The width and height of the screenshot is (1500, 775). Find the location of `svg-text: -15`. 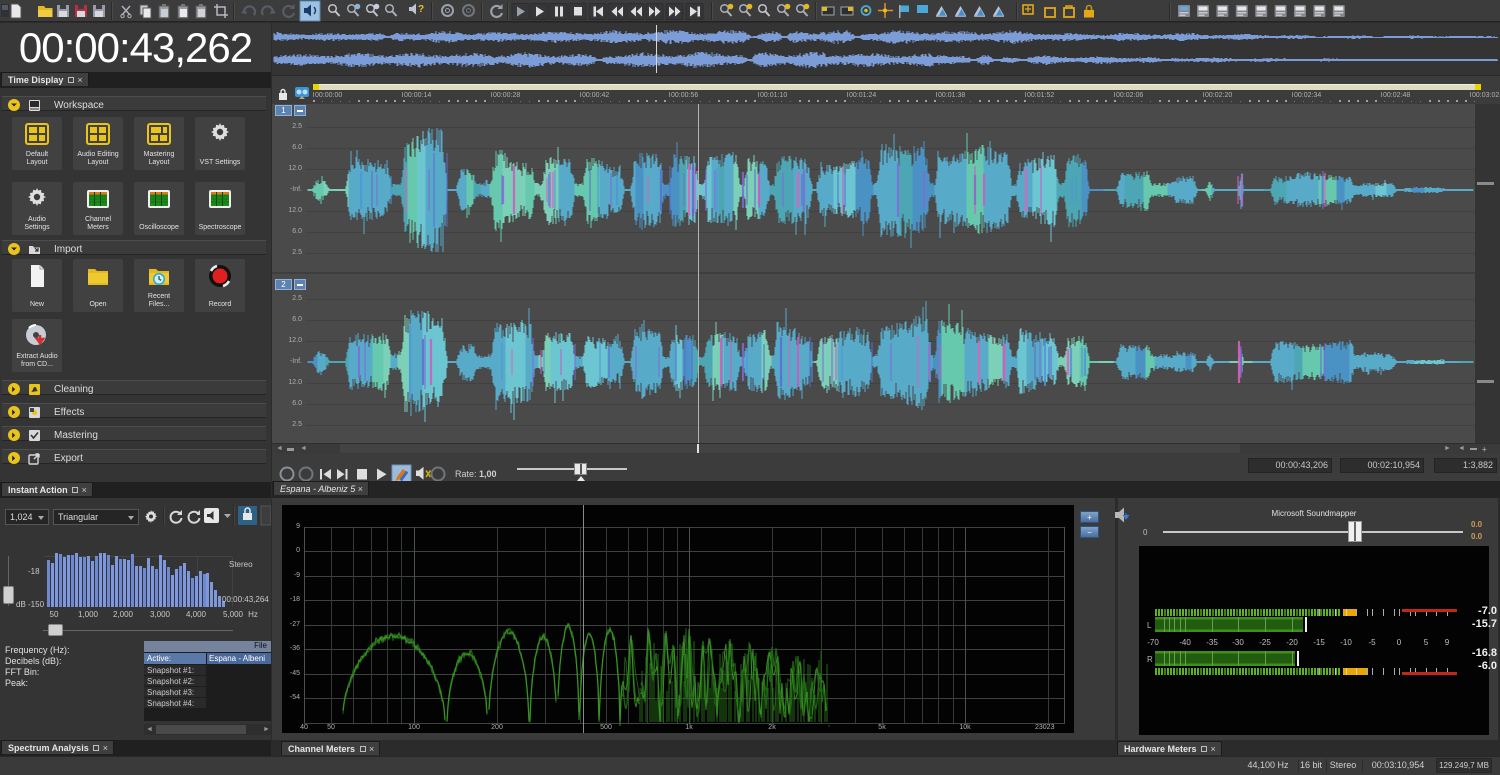

svg-text: -15 is located at coordinates (1319, 642).